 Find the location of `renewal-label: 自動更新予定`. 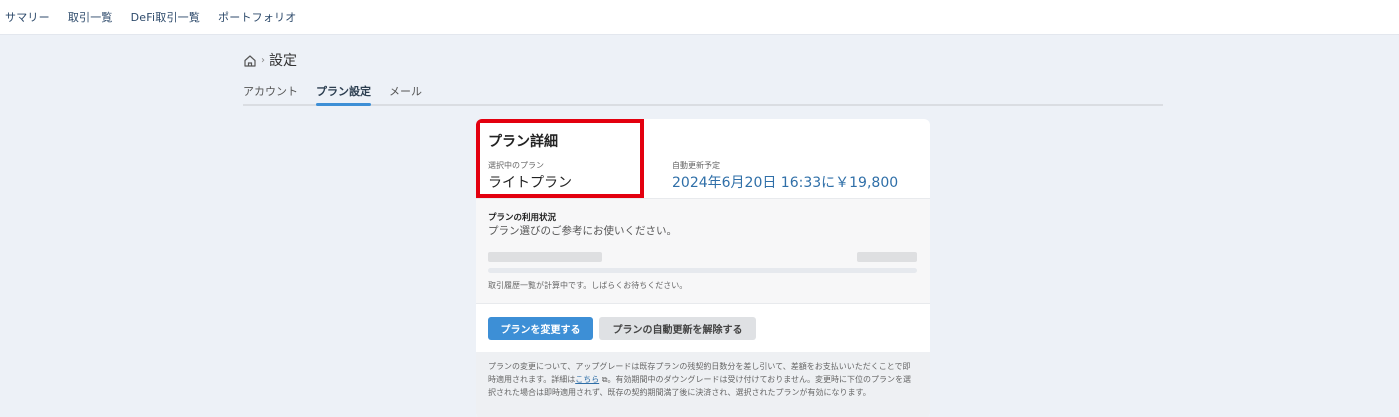

renewal-label: 自動更新予定 is located at coordinates (696, 165).